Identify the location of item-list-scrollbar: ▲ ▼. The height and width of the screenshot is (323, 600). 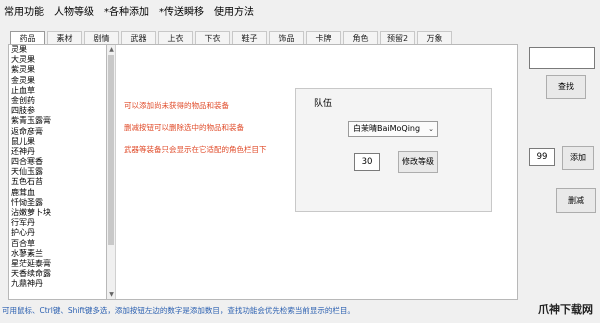
(111, 172).